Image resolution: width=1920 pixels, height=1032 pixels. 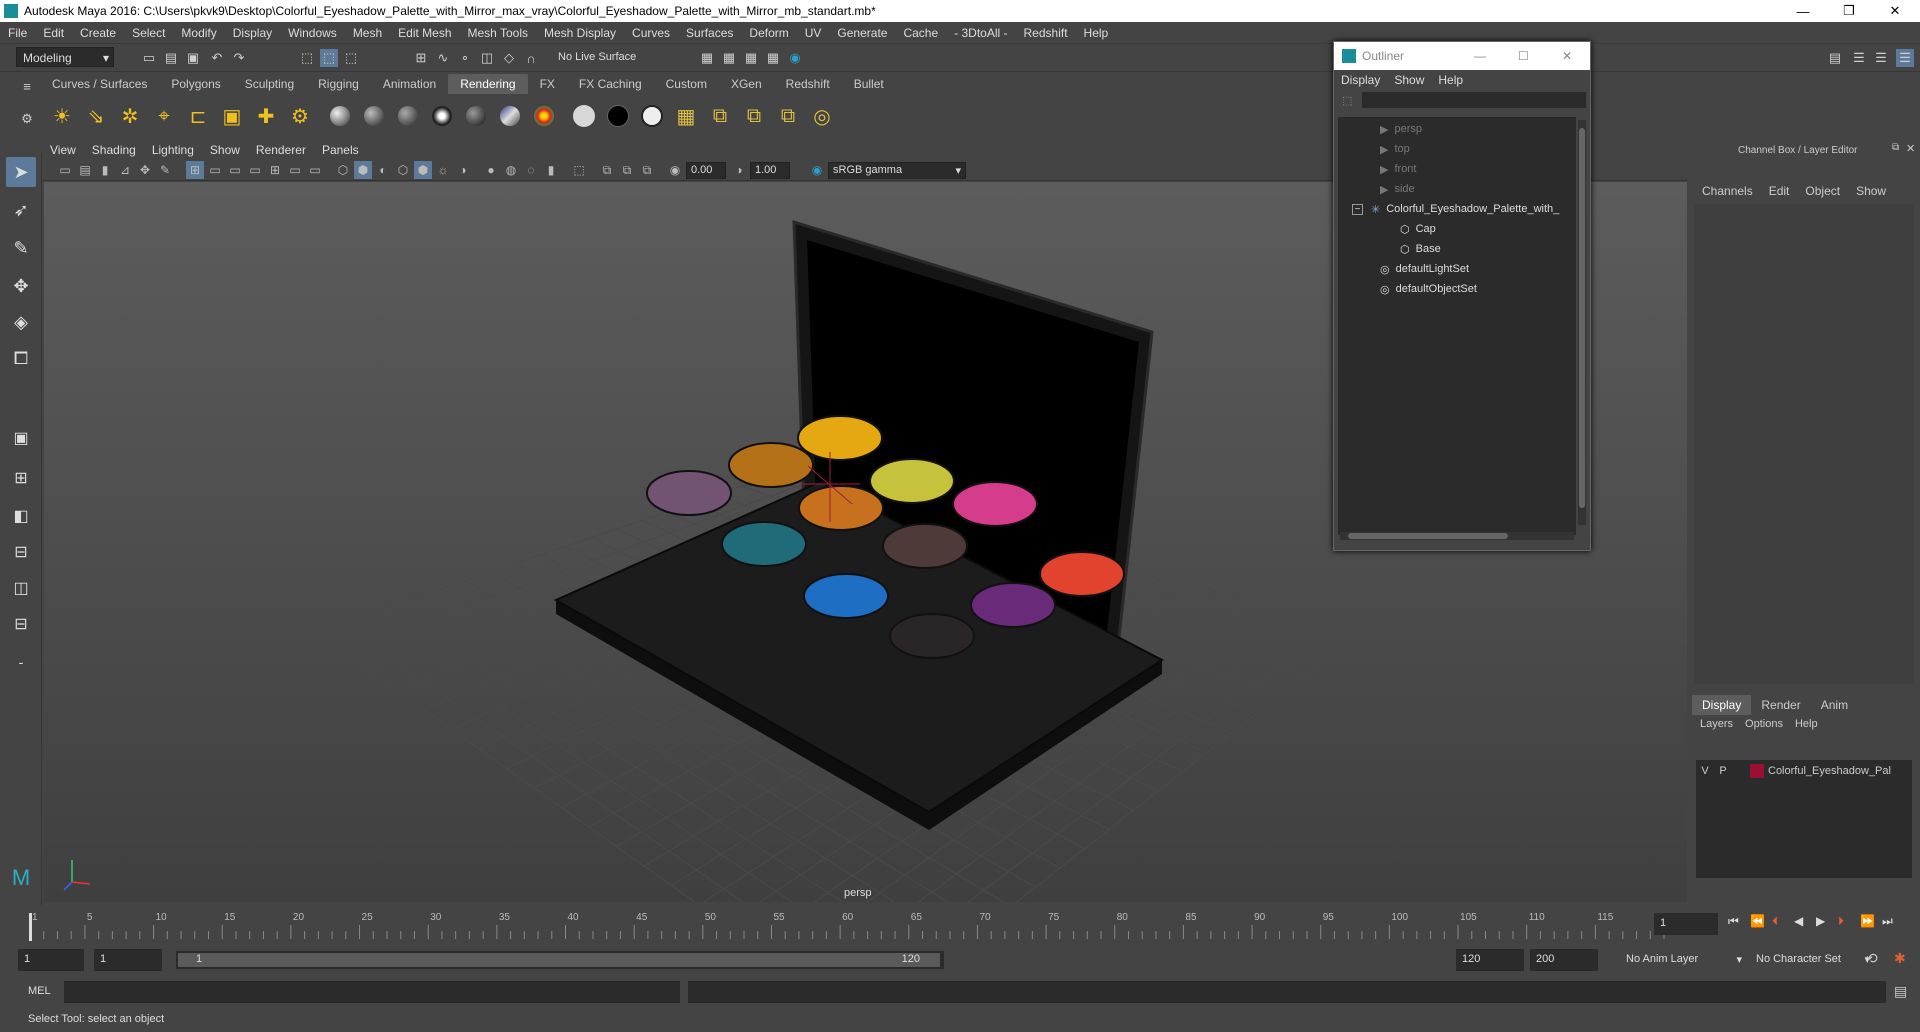 What do you see at coordinates (1895, 11) in the screenshot?
I see `close-button: ✕` at bounding box center [1895, 11].